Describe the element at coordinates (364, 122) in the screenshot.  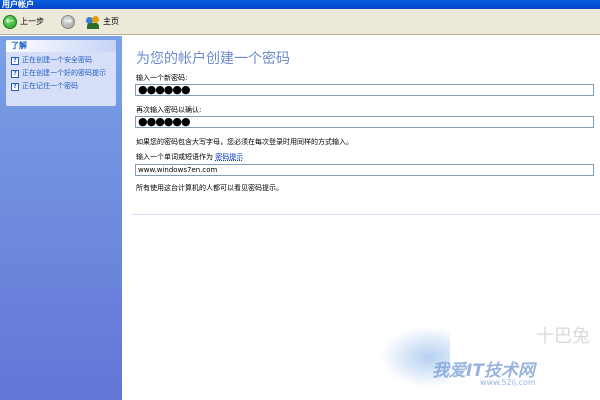
I see `confirm-password-field: ●●●●●●` at that location.